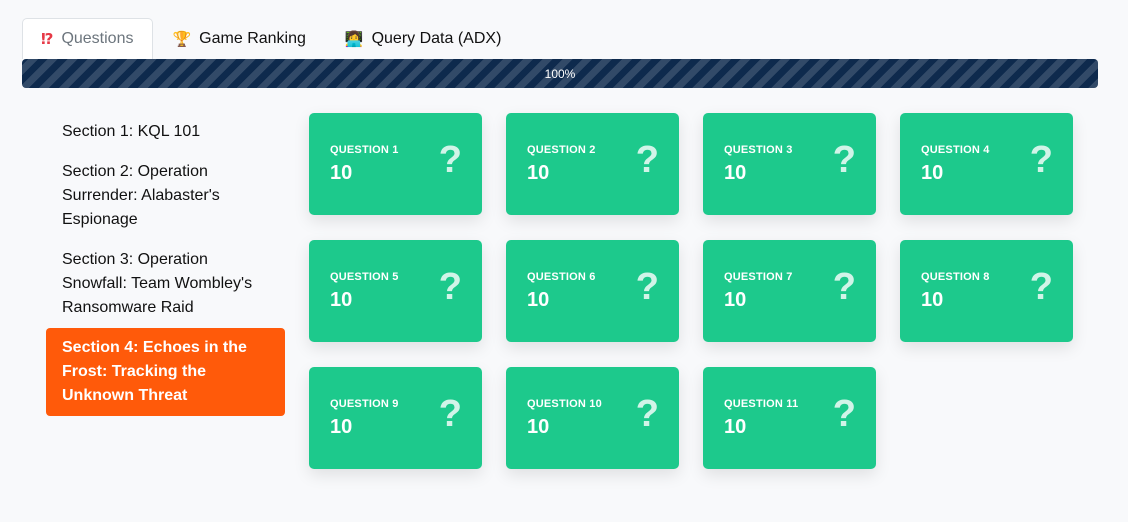  I want to click on question-label: QUESTION 9, so click(364, 404).